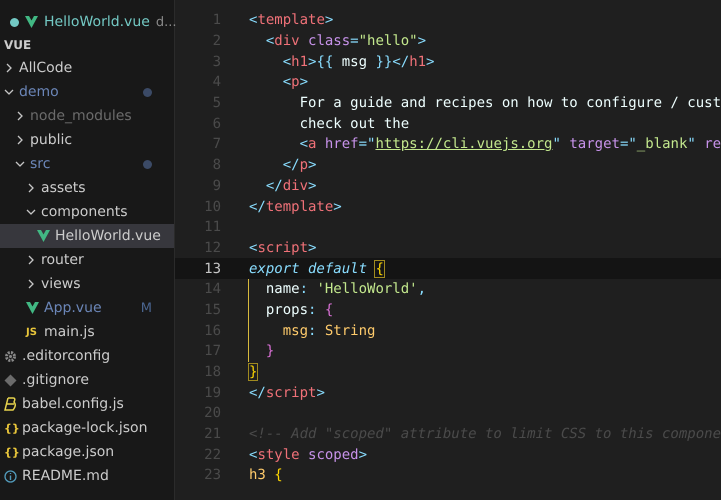 This screenshot has height=500, width=721. I want to click on code-line: <div class="hello">, so click(345, 42).